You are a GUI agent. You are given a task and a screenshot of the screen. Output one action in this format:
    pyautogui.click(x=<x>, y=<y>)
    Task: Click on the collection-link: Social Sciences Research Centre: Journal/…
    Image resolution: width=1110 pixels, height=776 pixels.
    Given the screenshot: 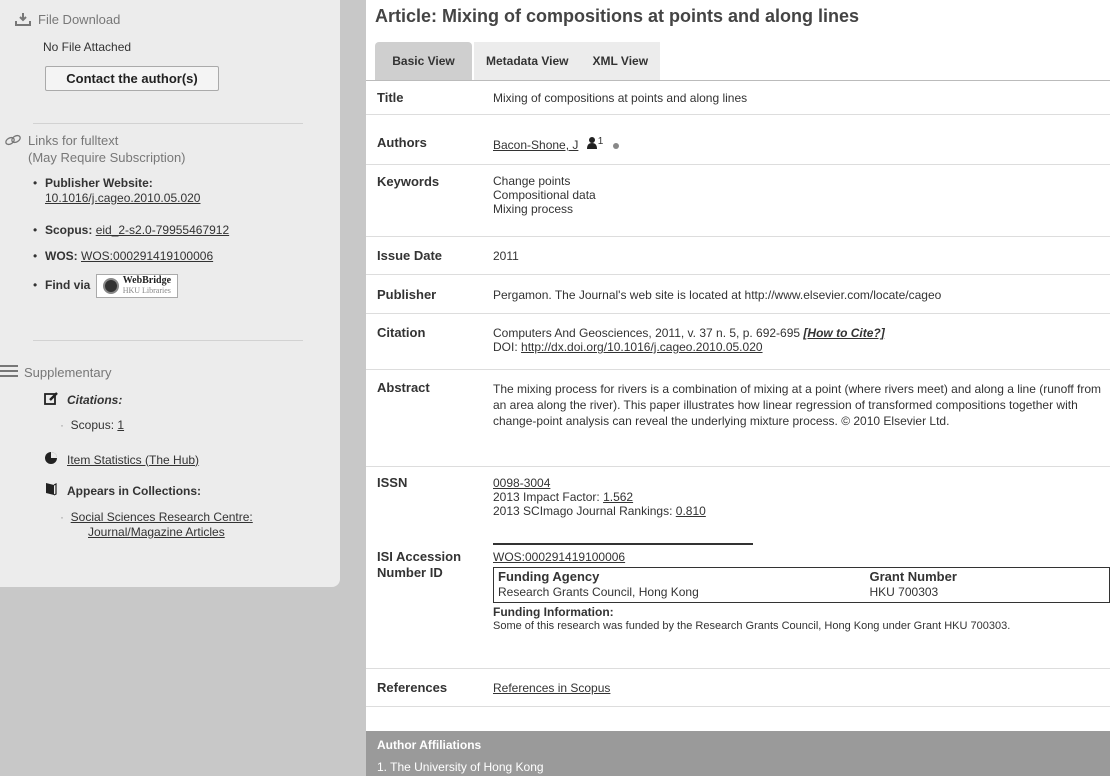 What is the action you would take?
    pyautogui.click(x=156, y=524)
    